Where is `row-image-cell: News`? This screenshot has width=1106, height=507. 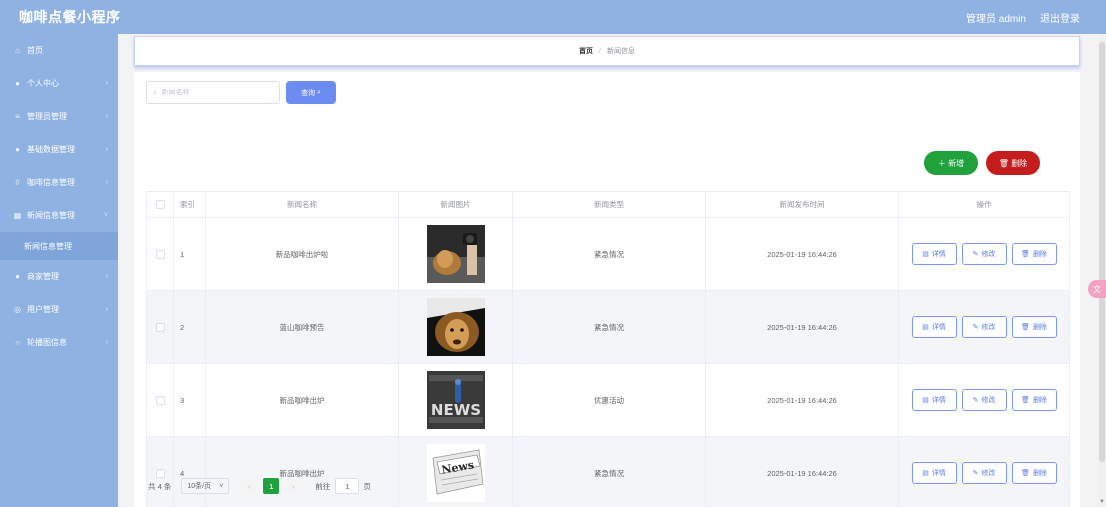 row-image-cell: News is located at coordinates (455, 471).